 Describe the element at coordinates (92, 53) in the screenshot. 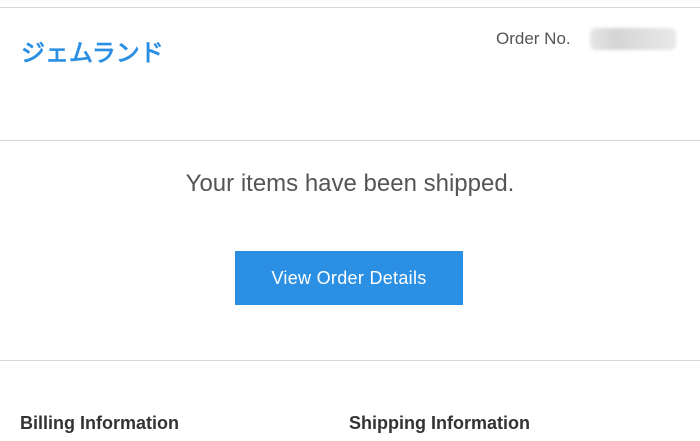

I see `brand-logo: ジェムランド` at that location.